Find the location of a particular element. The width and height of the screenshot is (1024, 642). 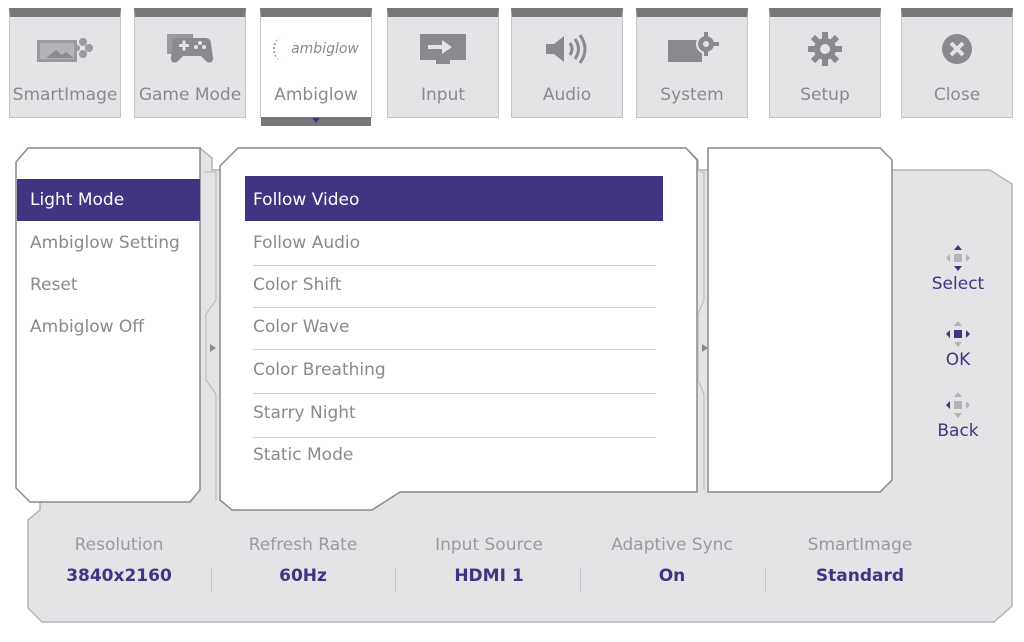

center-menu-item-starry-night: Starry Night is located at coordinates (304, 413).